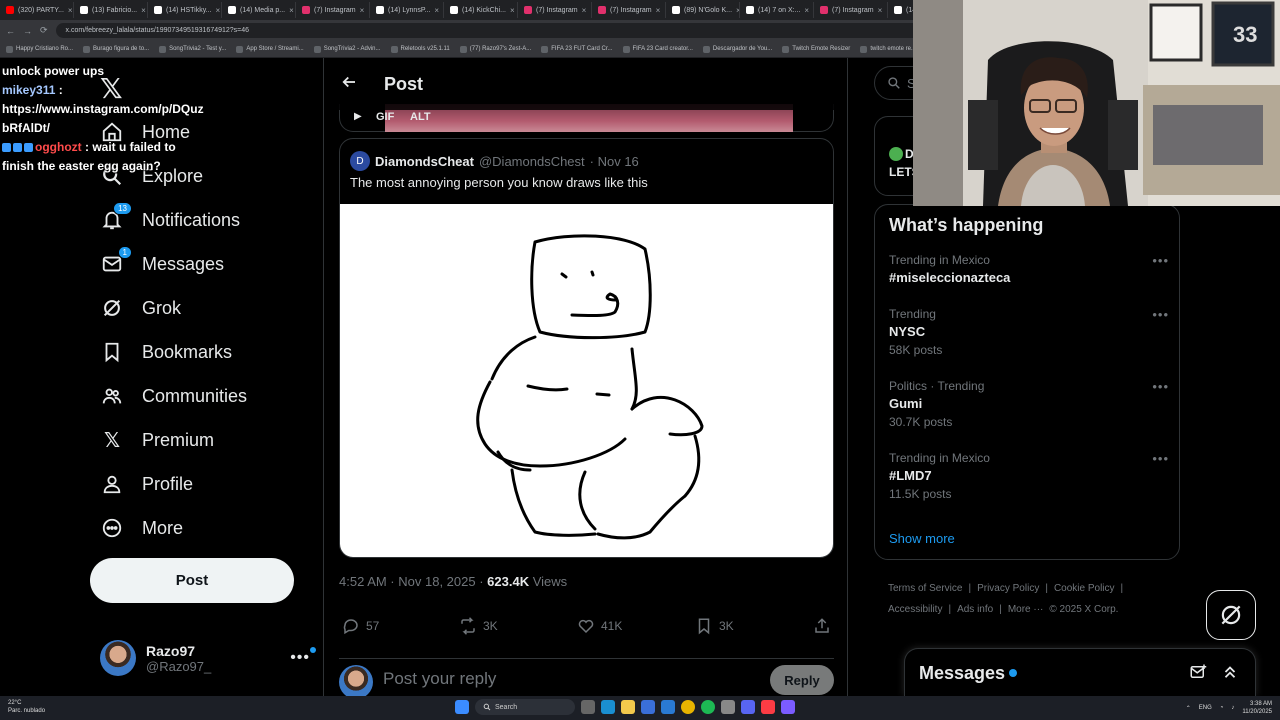  What do you see at coordinates (668, 707) in the screenshot?
I see `mail-icon` at bounding box center [668, 707].